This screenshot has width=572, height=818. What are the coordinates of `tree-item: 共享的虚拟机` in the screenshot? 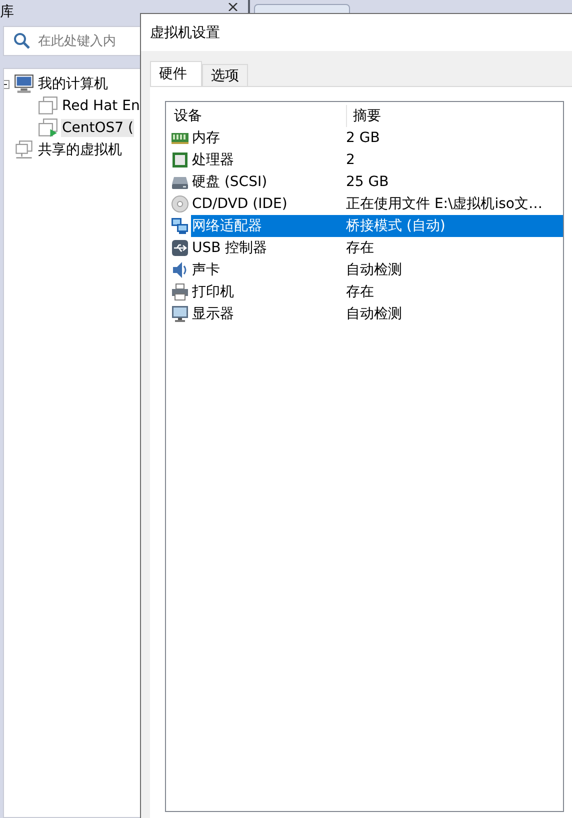 It's located at (80, 150).